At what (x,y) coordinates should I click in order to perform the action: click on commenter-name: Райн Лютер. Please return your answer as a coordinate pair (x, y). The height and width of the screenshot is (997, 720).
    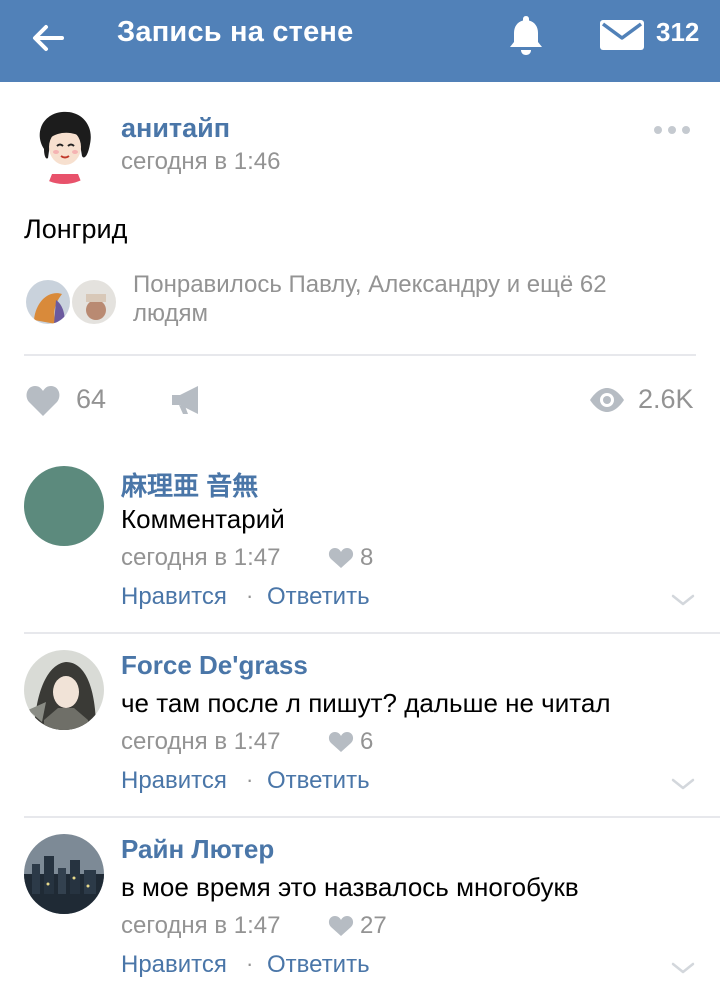
    Looking at the image, I should click on (197, 849).